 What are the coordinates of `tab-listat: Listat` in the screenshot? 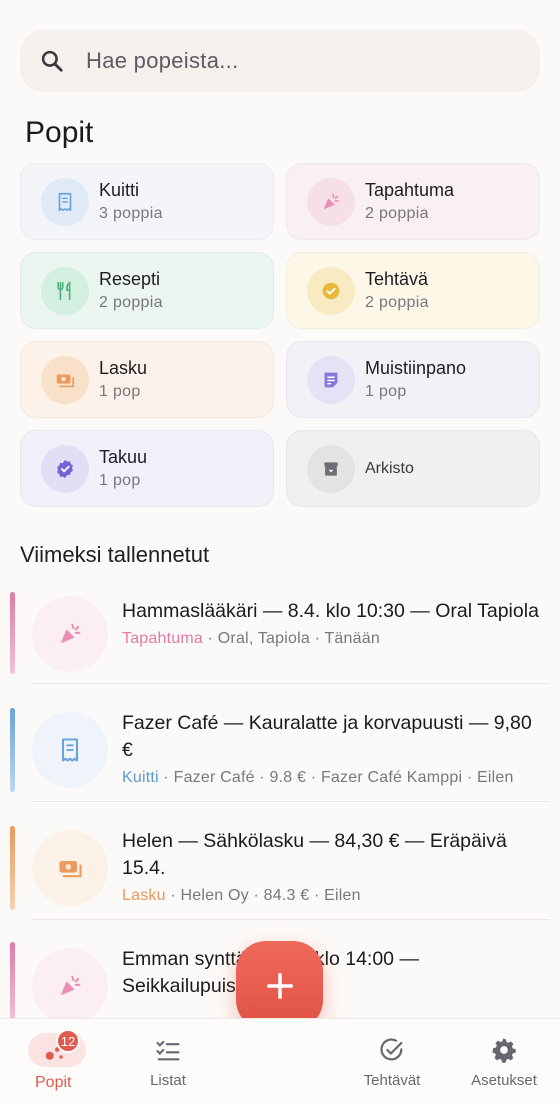 It's located at (168, 1061).